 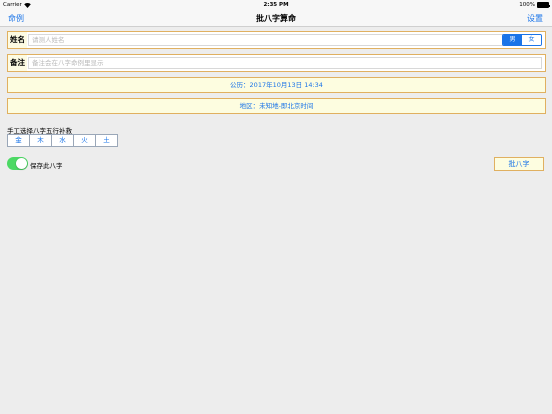 I want to click on calendar-date-button: 公历：2017年10月13日 14:34, so click(x=276, y=85).